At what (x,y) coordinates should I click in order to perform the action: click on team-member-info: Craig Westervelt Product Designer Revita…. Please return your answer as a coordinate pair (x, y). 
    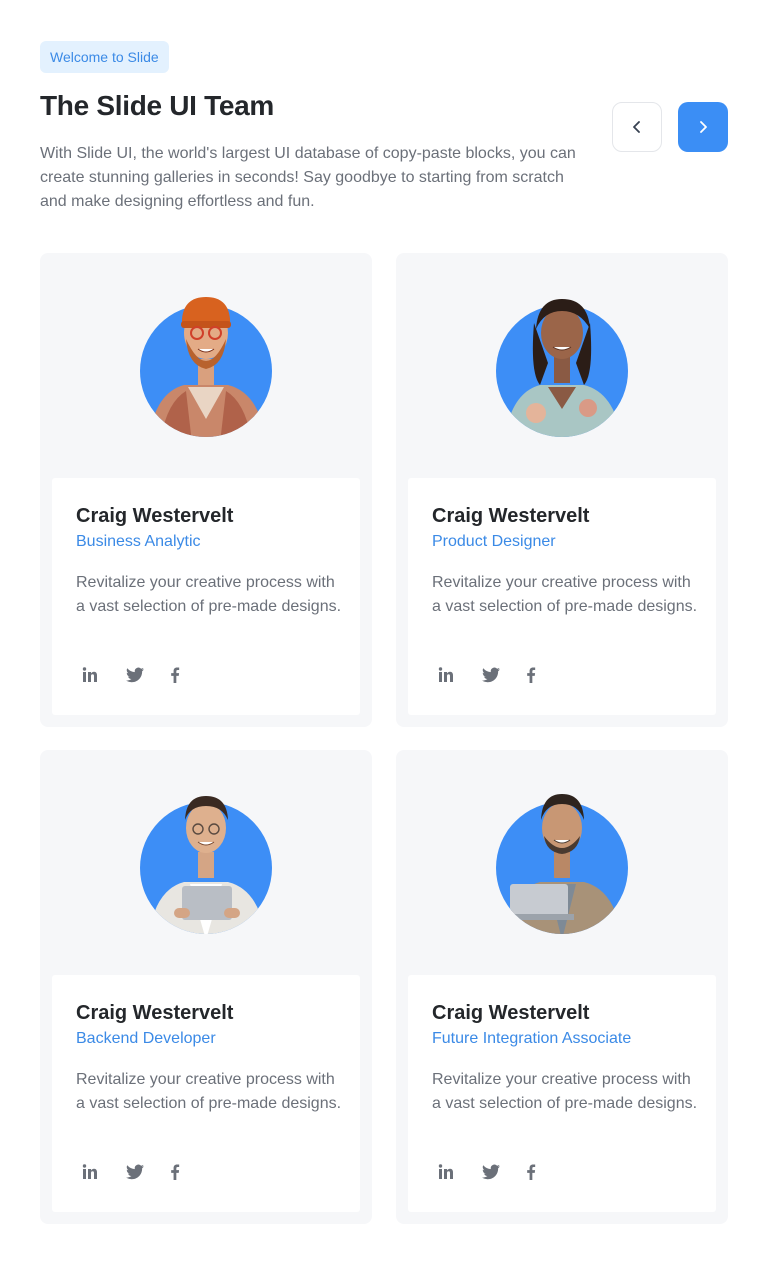
    Looking at the image, I should click on (562, 596).